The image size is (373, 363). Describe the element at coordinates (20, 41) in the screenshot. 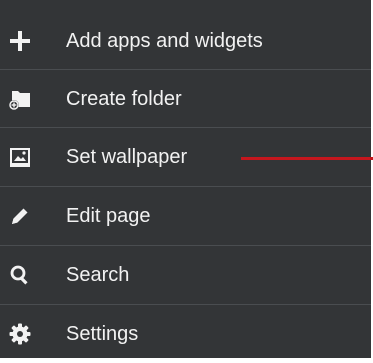

I see `plus-icon` at that location.